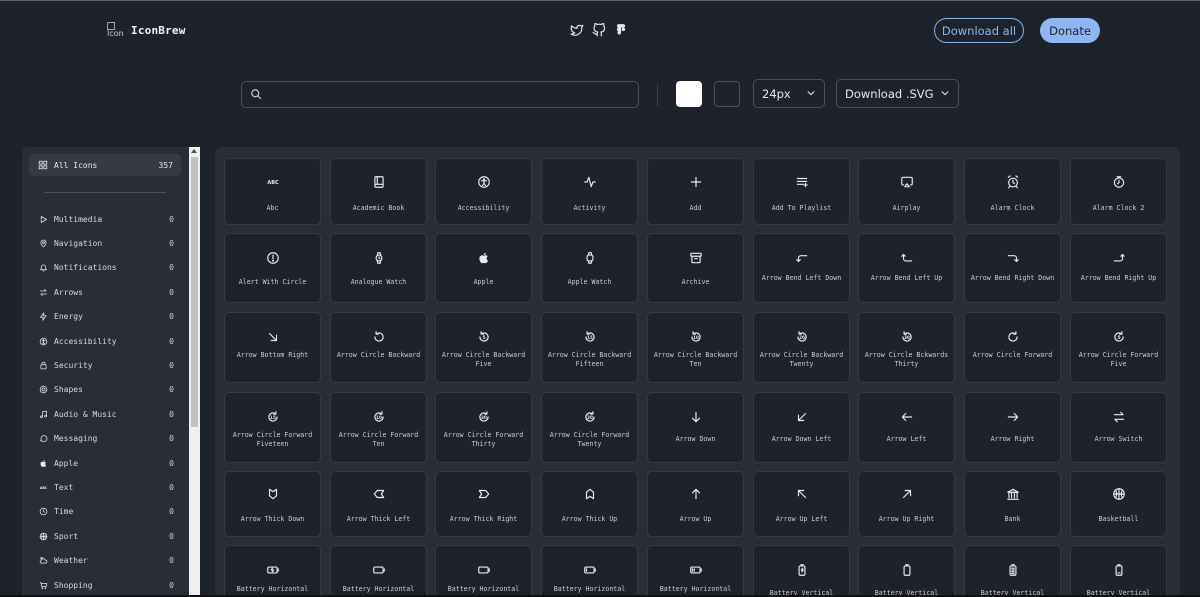 The height and width of the screenshot is (597, 1200). Describe the element at coordinates (801, 427) in the screenshot. I see `icon-card: Arrow Down Left` at that location.